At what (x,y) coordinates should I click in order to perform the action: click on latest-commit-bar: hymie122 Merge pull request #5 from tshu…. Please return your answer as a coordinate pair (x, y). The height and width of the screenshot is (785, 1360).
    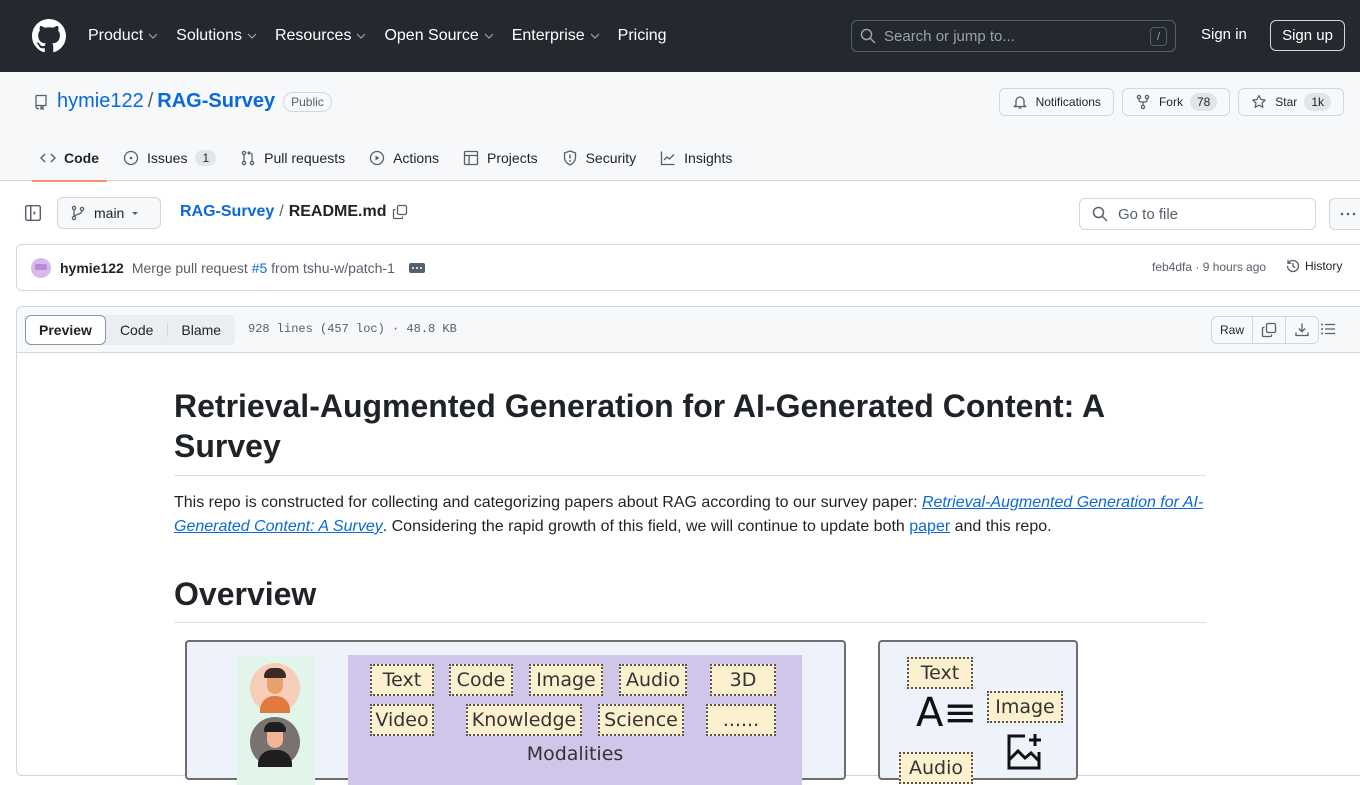
    Looking at the image, I should click on (688, 267).